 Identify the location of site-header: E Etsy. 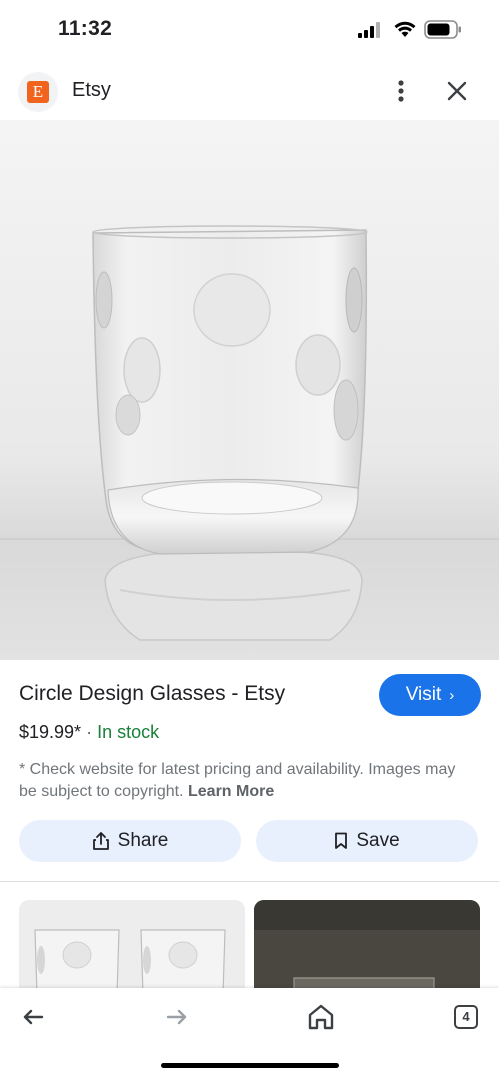
(249, 91).